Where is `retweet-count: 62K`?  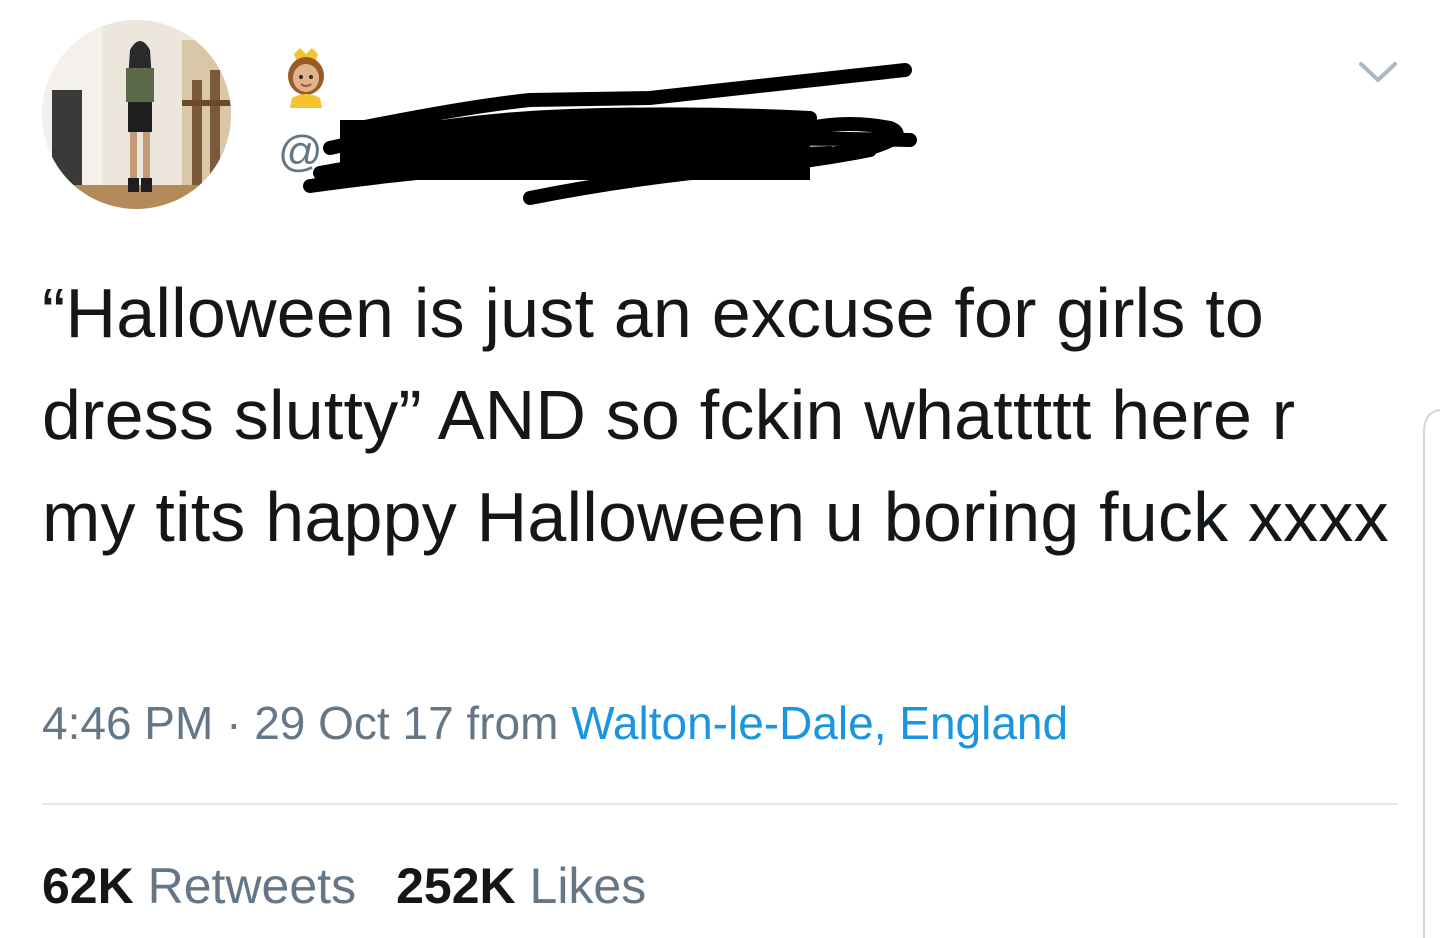
retweet-count: 62K is located at coordinates (88, 886).